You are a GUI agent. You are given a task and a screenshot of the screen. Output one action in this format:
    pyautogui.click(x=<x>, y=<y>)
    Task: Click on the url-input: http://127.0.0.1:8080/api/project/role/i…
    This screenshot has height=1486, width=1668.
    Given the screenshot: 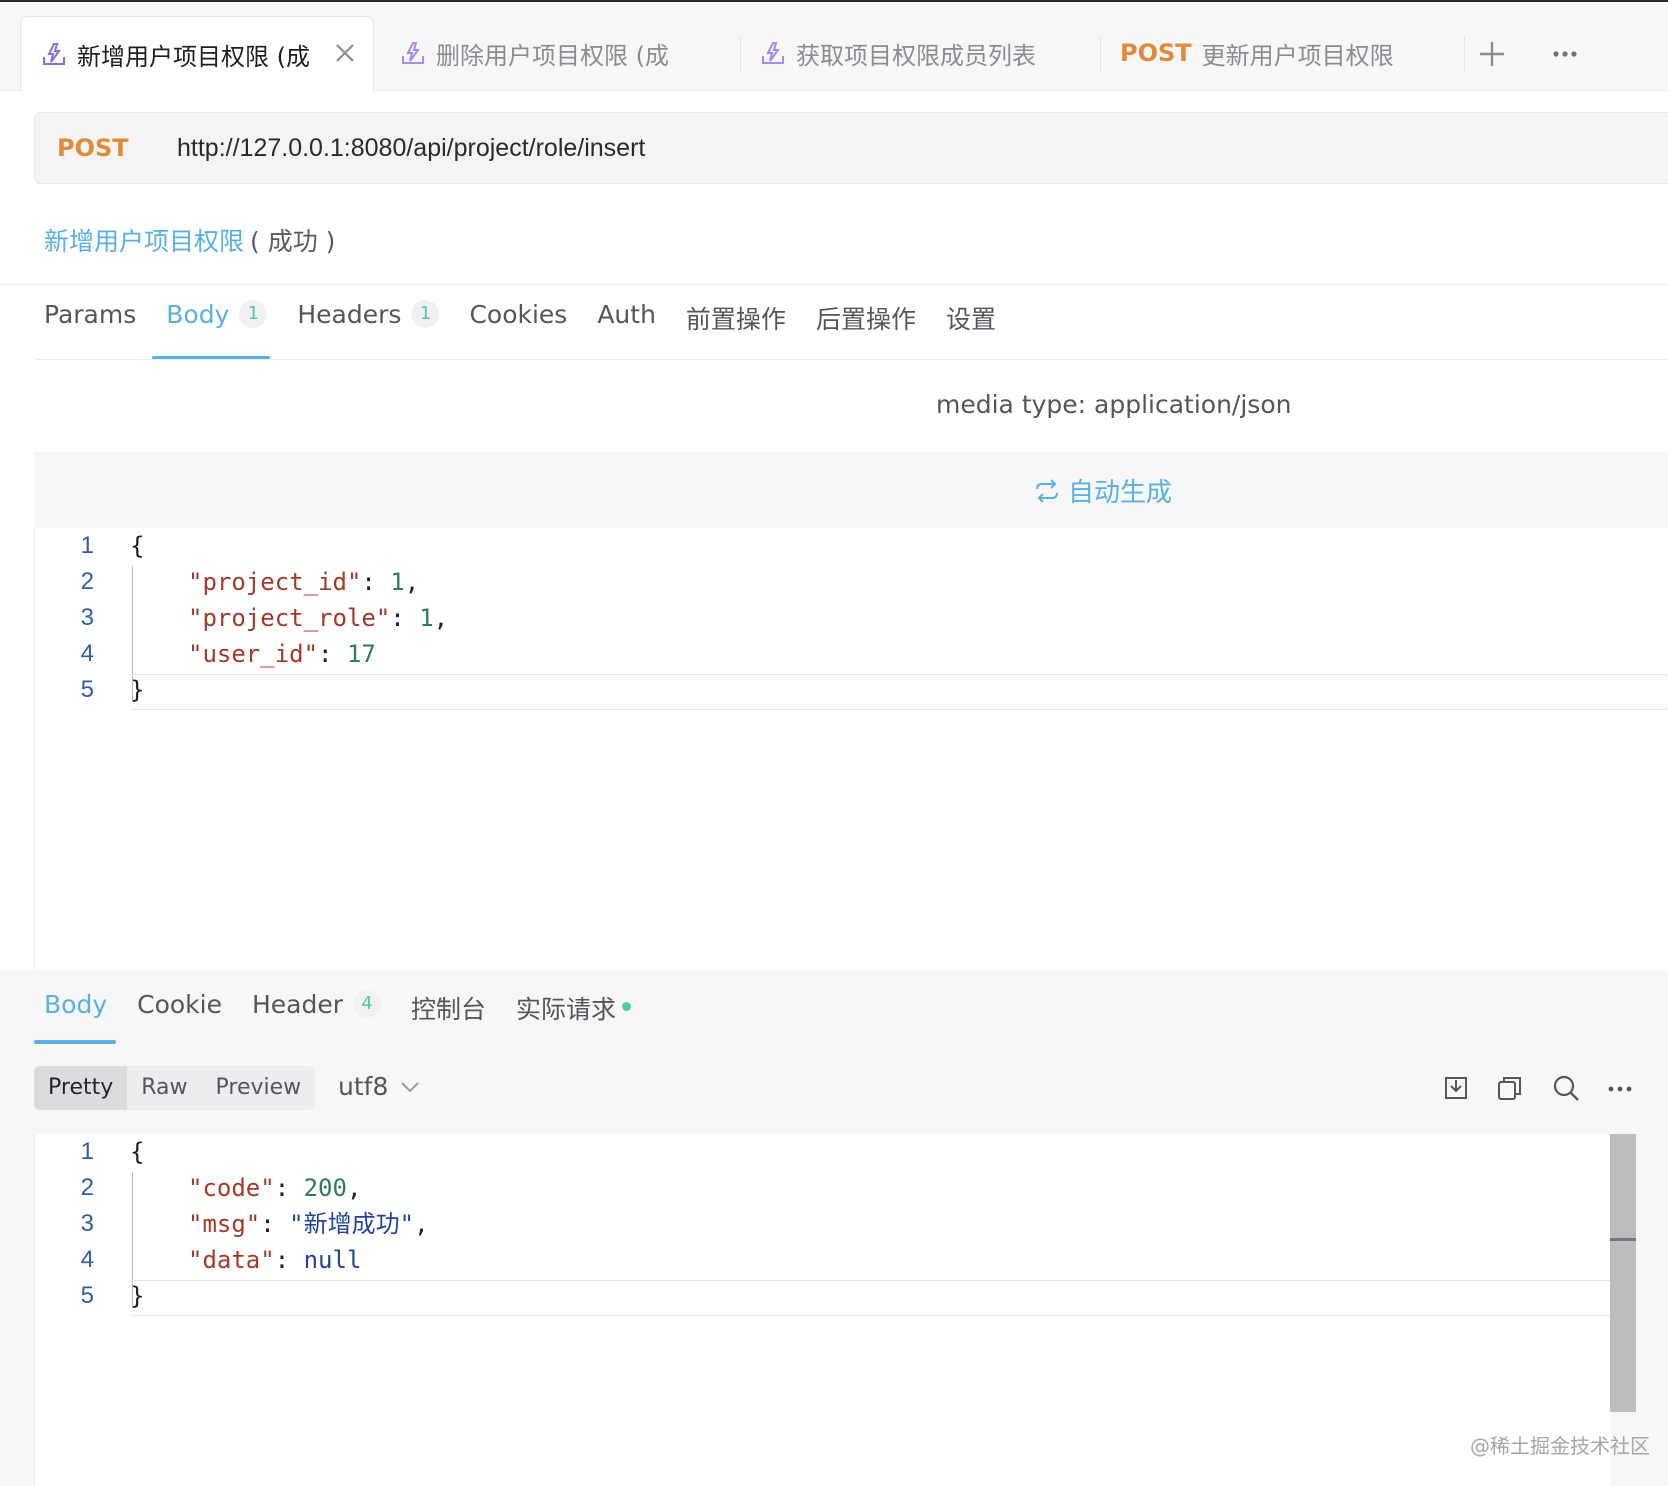 What is the action you would take?
    pyautogui.click(x=411, y=148)
    